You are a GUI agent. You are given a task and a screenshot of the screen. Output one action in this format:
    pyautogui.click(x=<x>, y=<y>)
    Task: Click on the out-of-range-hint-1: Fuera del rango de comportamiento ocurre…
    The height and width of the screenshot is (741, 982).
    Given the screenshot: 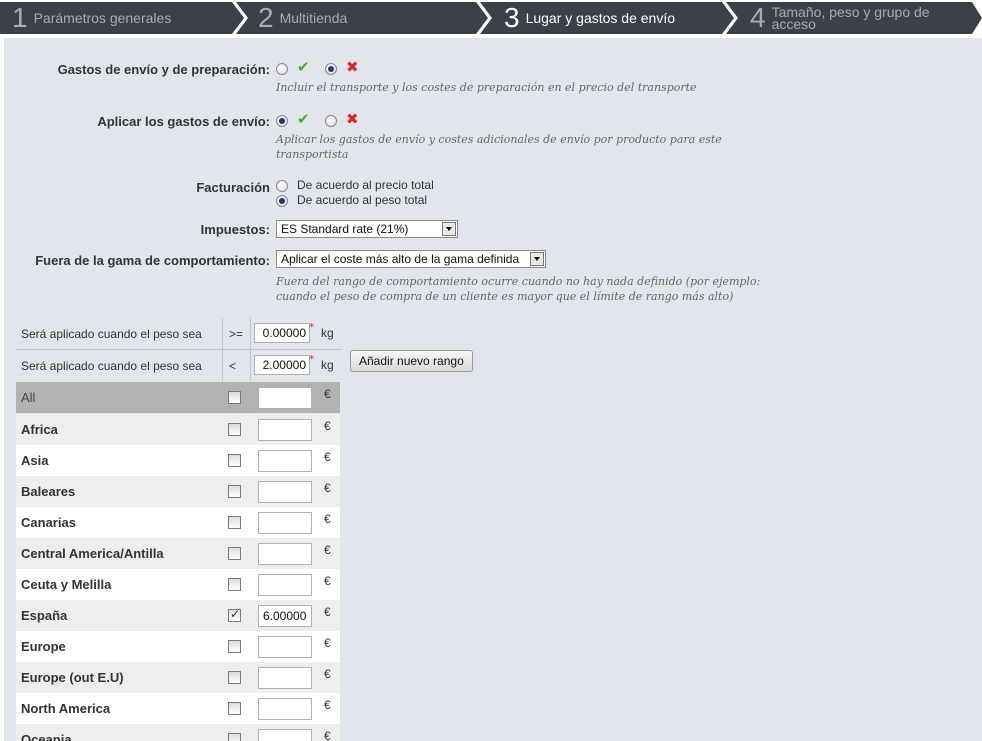 What is the action you would take?
    pyautogui.click(x=518, y=281)
    